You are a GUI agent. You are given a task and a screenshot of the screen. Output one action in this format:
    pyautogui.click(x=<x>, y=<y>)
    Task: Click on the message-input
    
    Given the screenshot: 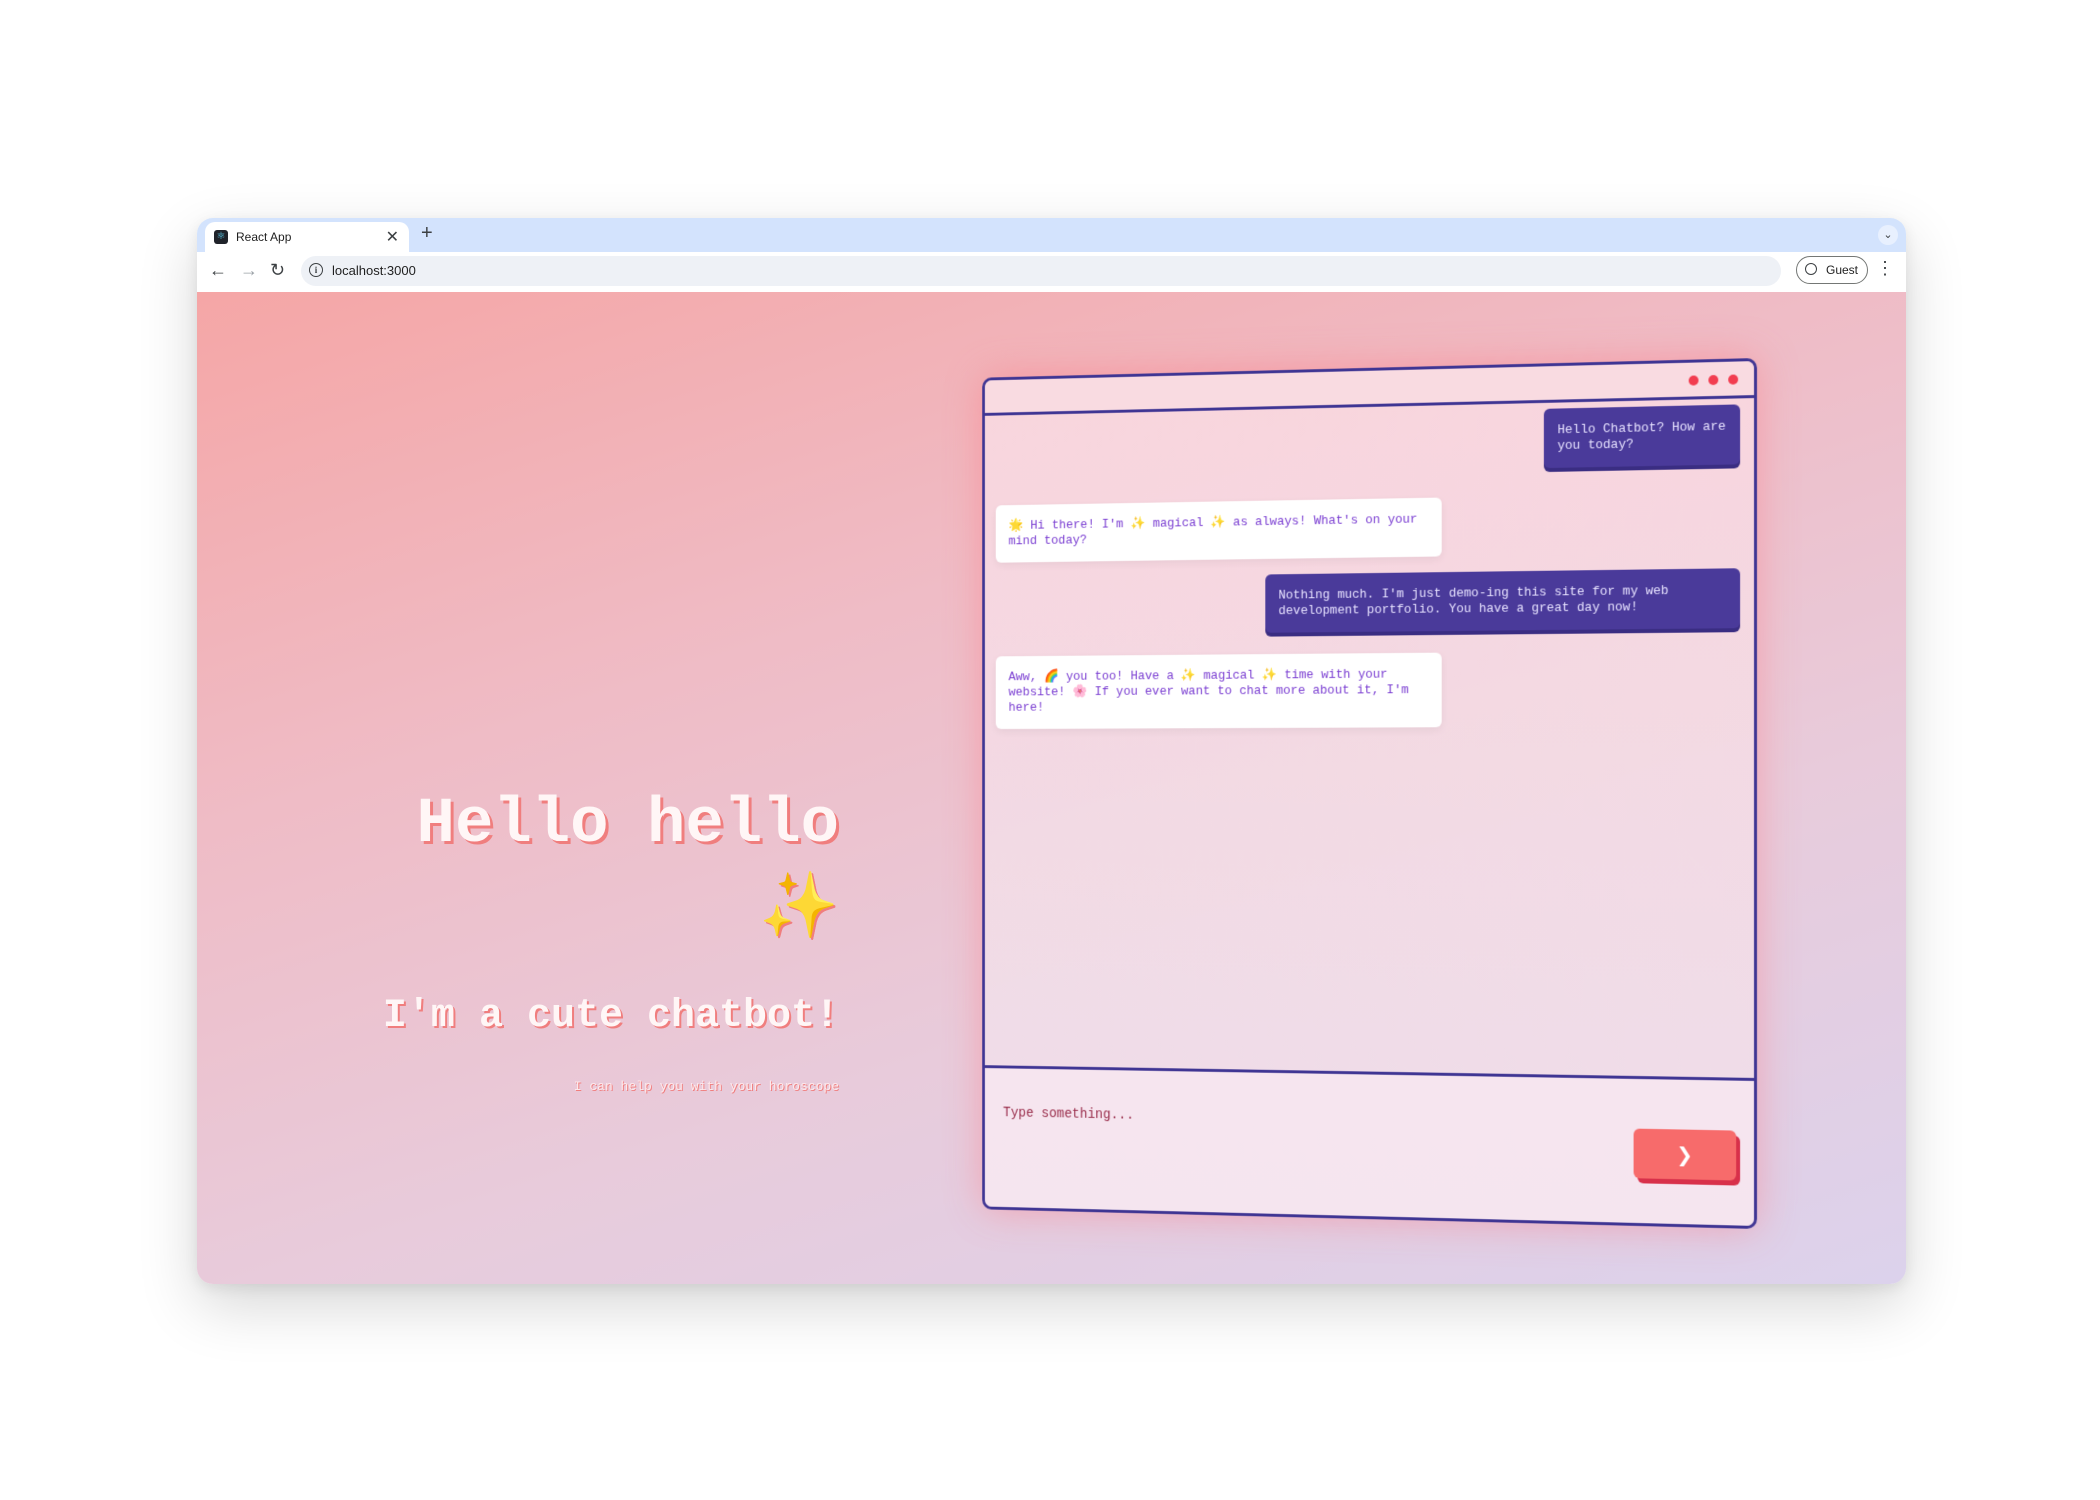 What is the action you would take?
    pyautogui.click(x=1285, y=1119)
    